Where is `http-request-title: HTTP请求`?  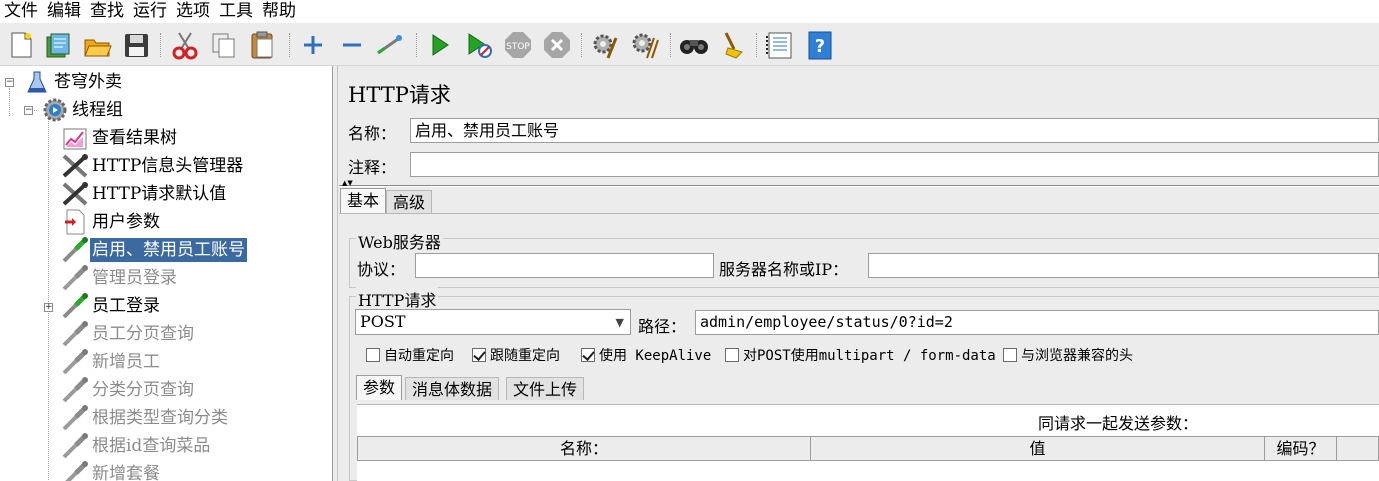
http-request-title: HTTP请求 is located at coordinates (397, 299).